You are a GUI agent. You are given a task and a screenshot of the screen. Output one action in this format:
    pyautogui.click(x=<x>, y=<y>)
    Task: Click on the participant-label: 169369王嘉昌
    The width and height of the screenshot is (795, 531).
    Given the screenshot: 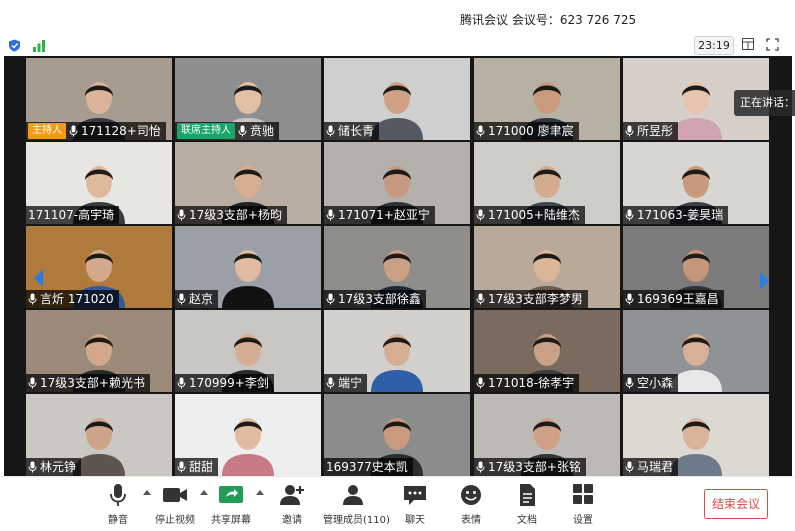 What is the action you would take?
    pyautogui.click(x=673, y=299)
    